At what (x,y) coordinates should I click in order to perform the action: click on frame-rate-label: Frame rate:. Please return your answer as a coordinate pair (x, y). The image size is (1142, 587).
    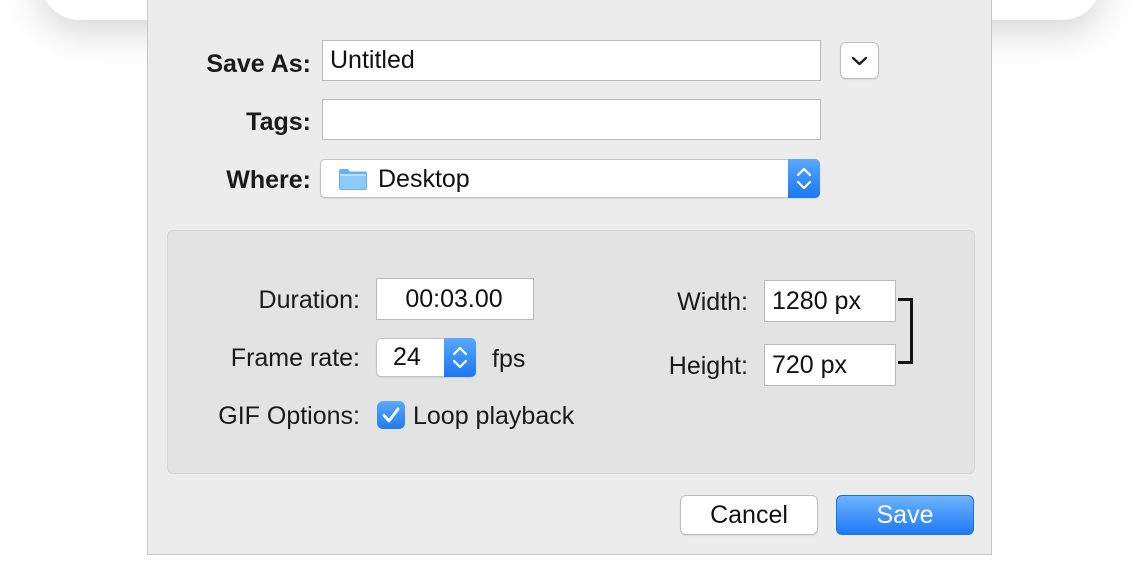
    Looking at the image, I should click on (295, 358).